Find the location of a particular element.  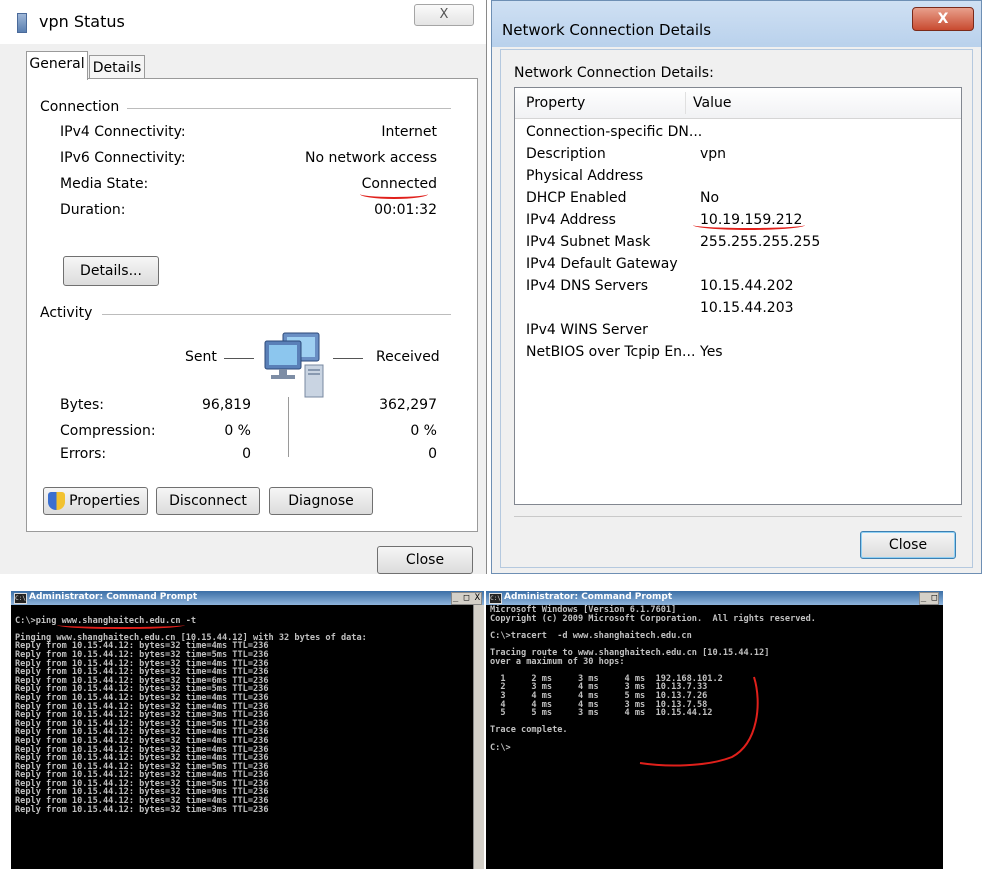

ping-console-scrollbar is located at coordinates (478, 737).